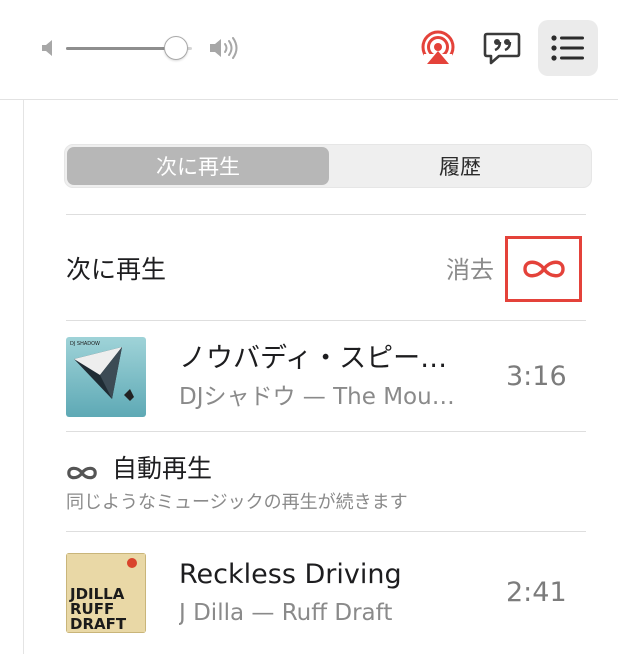 The image size is (618, 654). I want to click on album-artwork: DJ SHADOW, so click(106, 377).